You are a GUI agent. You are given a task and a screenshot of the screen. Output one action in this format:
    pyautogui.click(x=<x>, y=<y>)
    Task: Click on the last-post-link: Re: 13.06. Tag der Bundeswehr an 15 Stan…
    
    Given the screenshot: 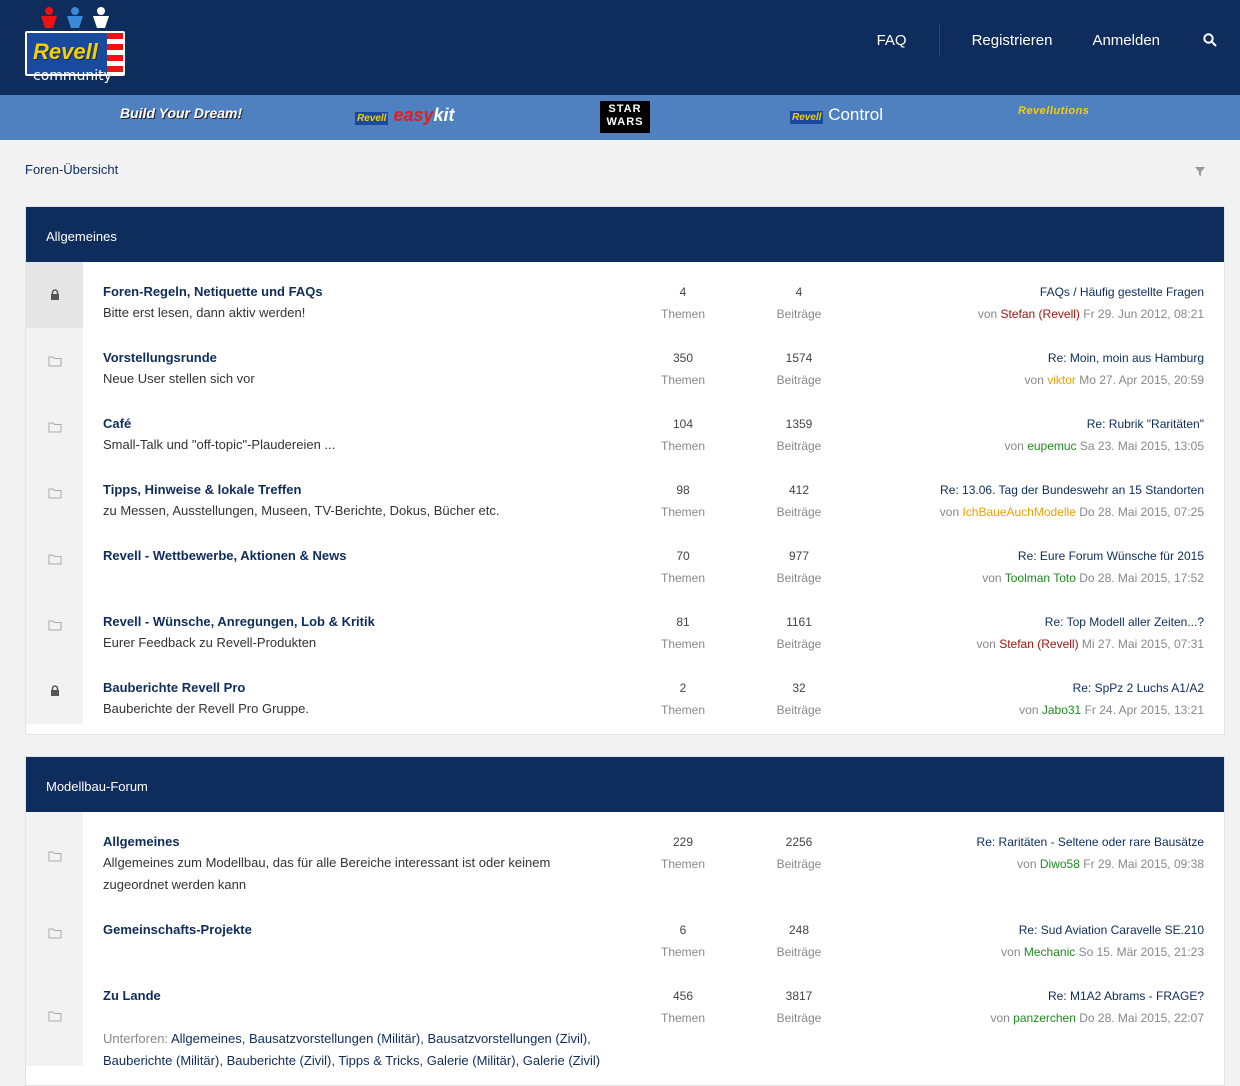 What is the action you would take?
    pyautogui.click(x=1024, y=490)
    